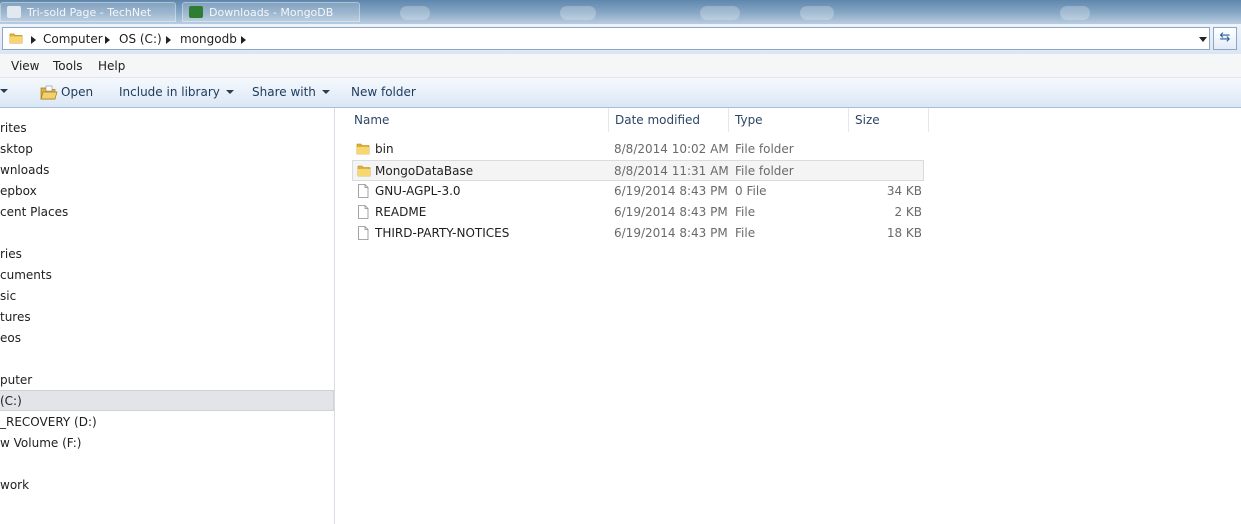 The height and width of the screenshot is (524, 1241). Describe the element at coordinates (167, 400) in the screenshot. I see `nav-item-os-drive: (C:)` at that location.